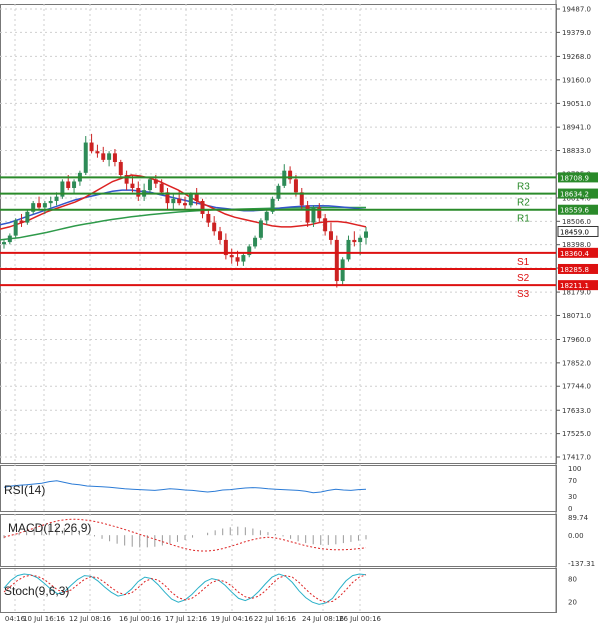  I want to click on y-tick-label: 19268.0, so click(576, 57).